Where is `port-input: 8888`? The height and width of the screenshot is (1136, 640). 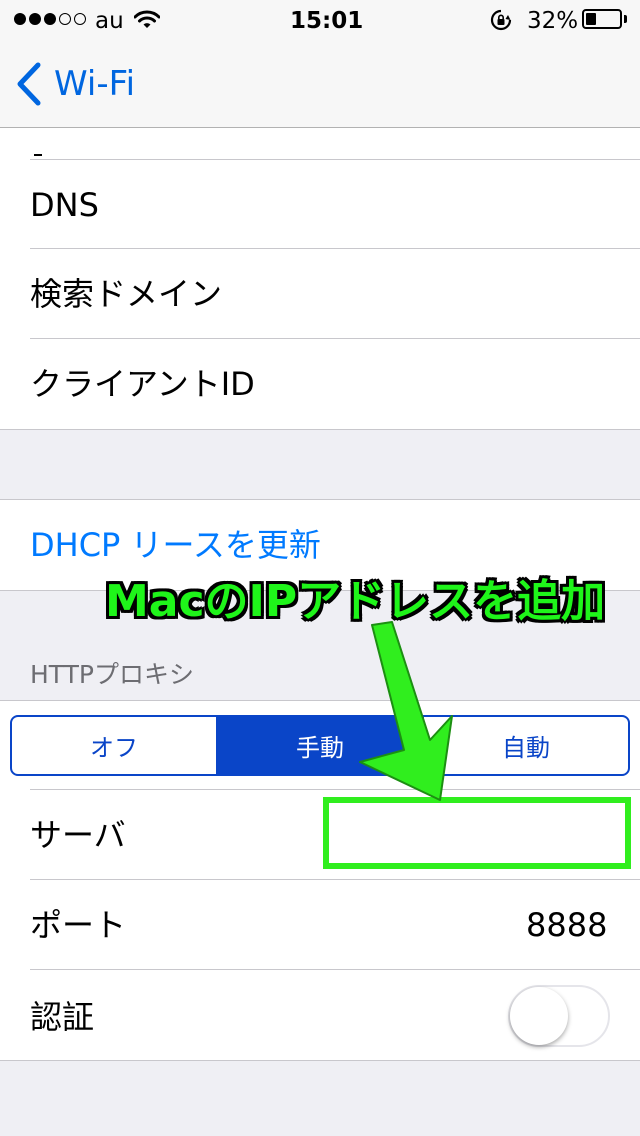
port-input: 8888 is located at coordinates (566, 925).